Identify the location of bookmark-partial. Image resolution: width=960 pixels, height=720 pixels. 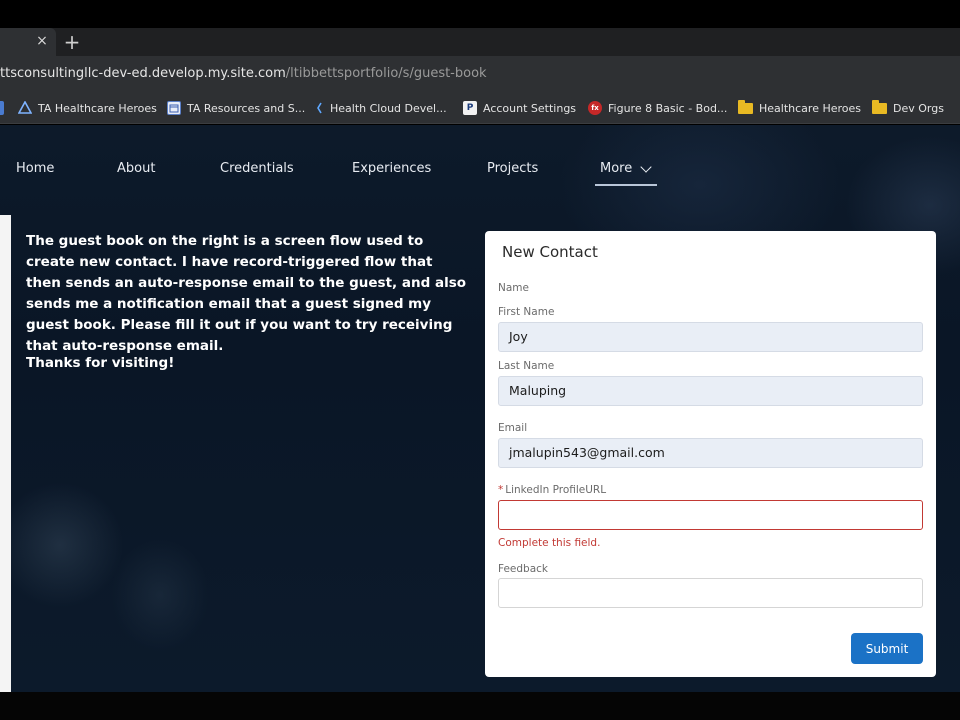
(5, 108).